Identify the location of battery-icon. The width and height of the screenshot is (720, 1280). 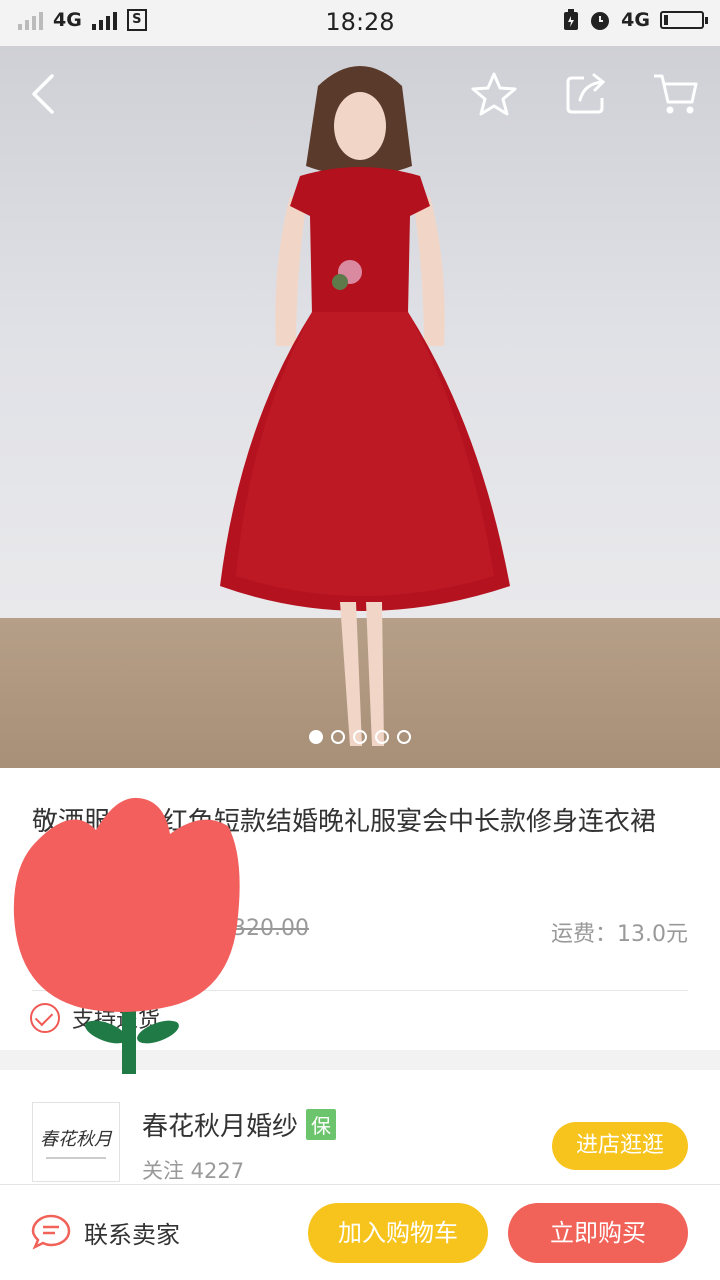
(684, 20).